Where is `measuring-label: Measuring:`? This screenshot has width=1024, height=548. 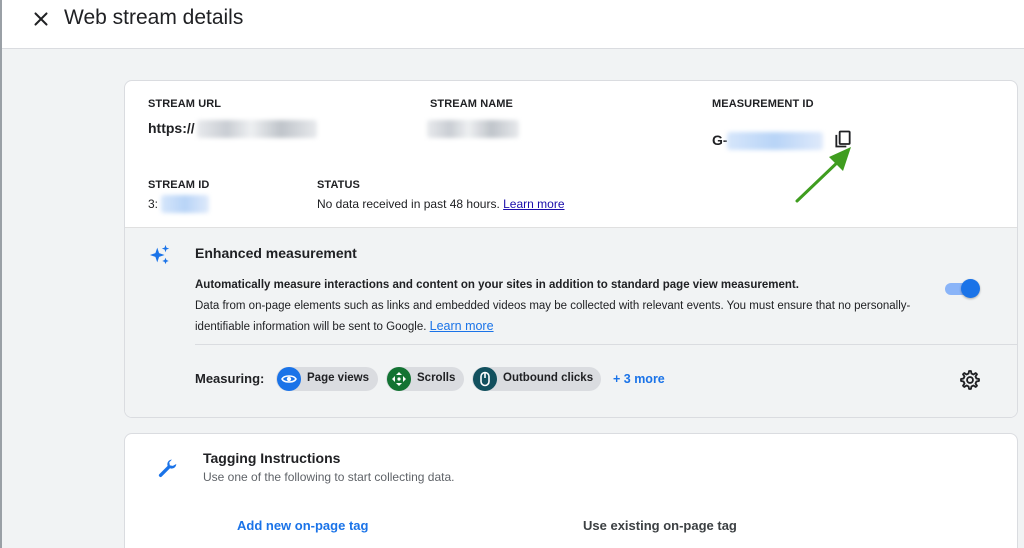
measuring-label: Measuring: is located at coordinates (230, 378).